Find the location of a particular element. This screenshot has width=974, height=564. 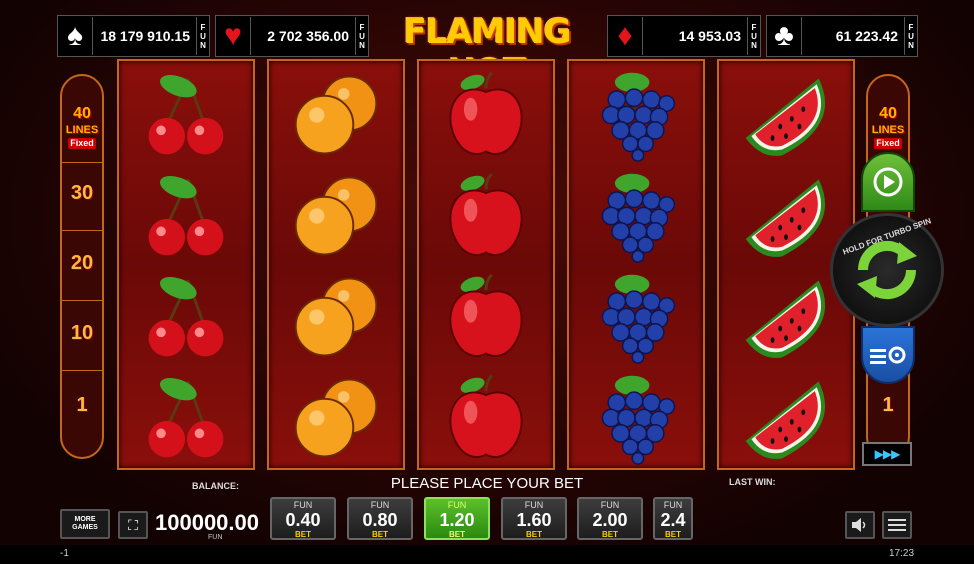

settings-button is located at coordinates (888, 355).